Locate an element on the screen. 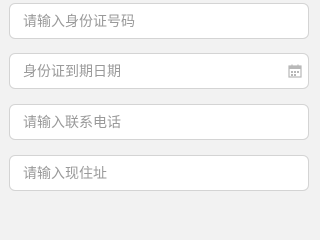 This screenshot has width=320, height=240. id-expiry-date-input: 身份证到期日期 is located at coordinates (159, 71).